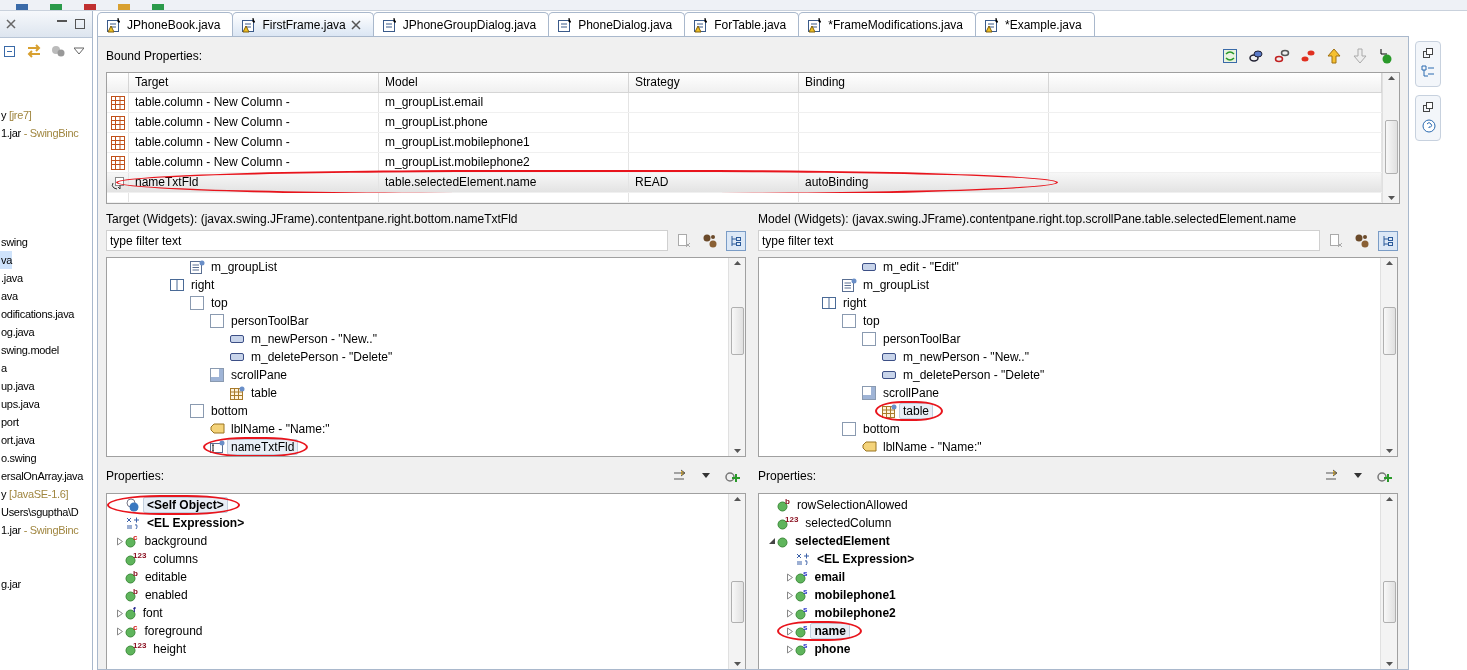 This screenshot has height=670, width=1467. I want to click on tree-item: ava, so click(9, 296).